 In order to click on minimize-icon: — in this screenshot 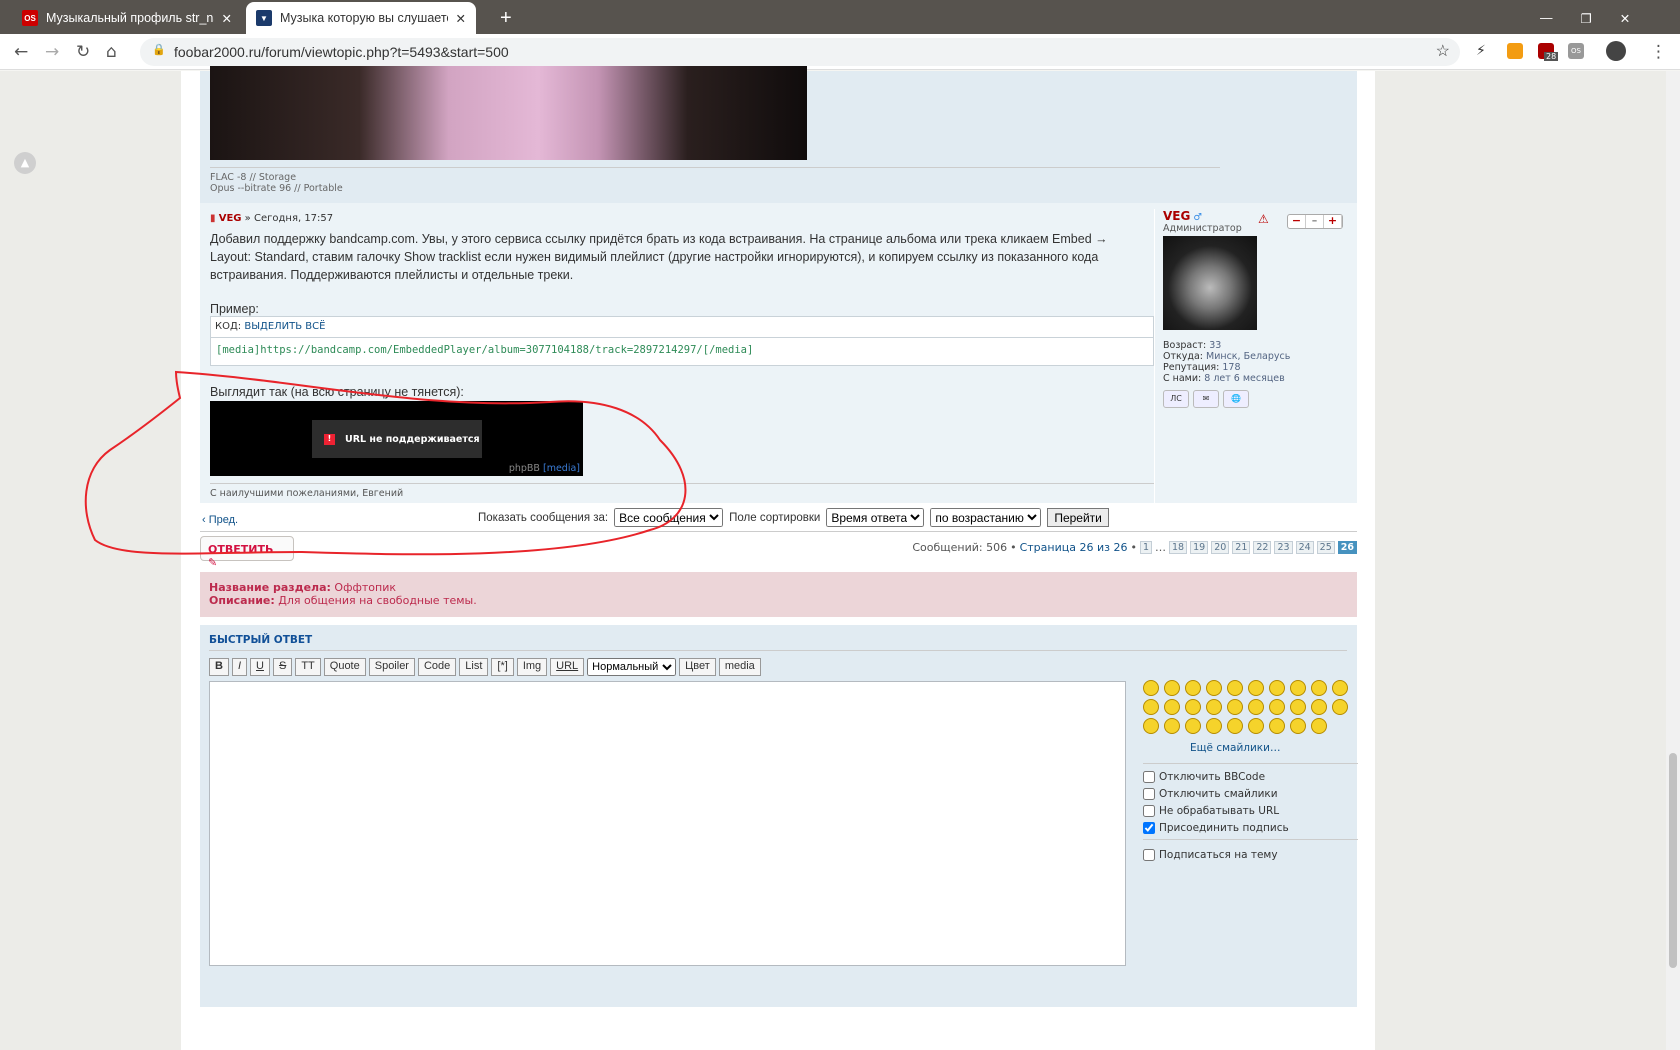, I will do `click(1546, 18)`.